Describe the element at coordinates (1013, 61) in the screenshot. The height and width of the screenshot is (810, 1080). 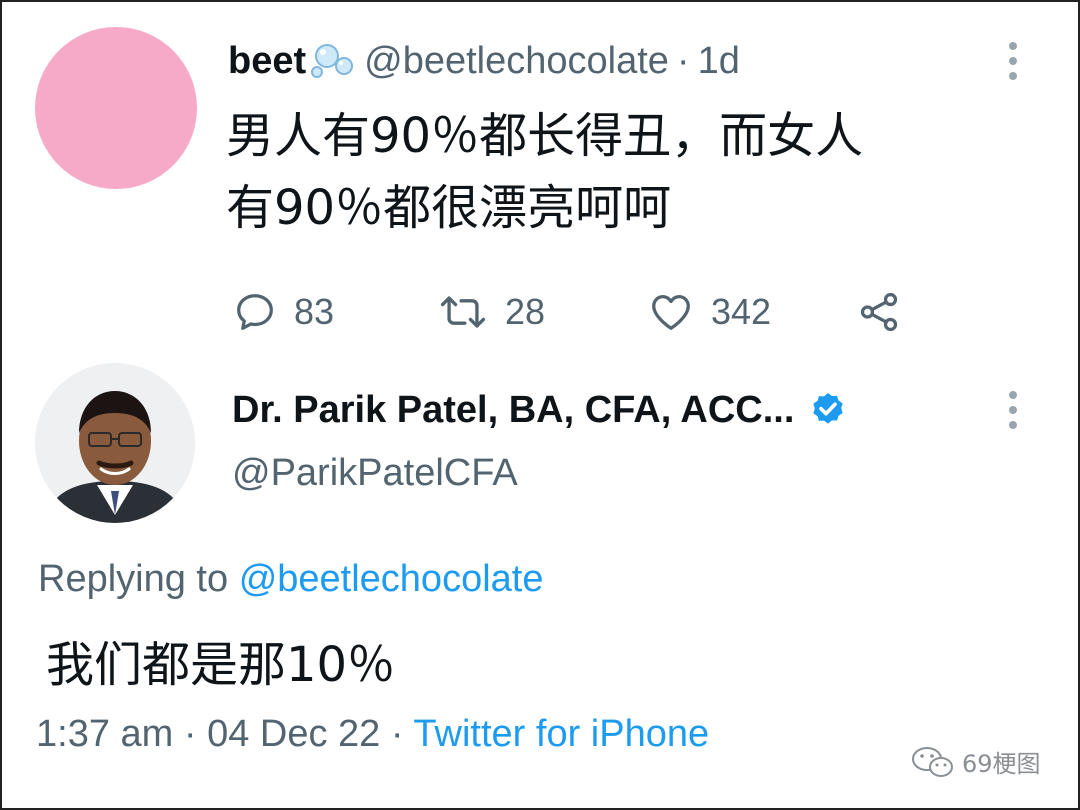
I see `tweet1-more-icon` at that location.